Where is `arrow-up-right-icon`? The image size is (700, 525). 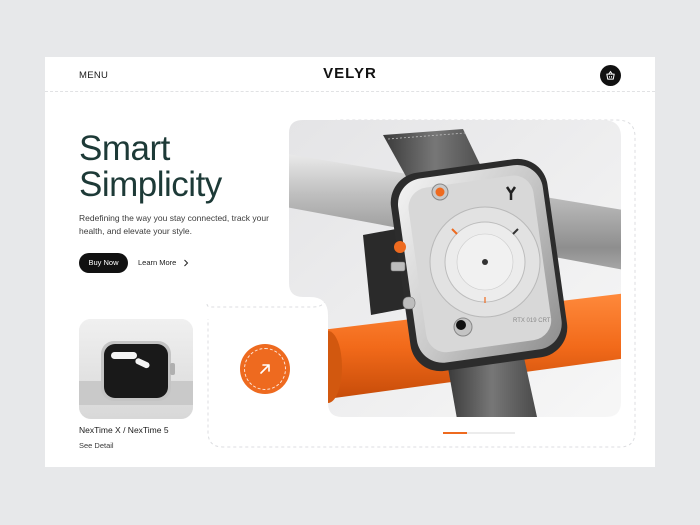
arrow-up-right-icon is located at coordinates (265, 369).